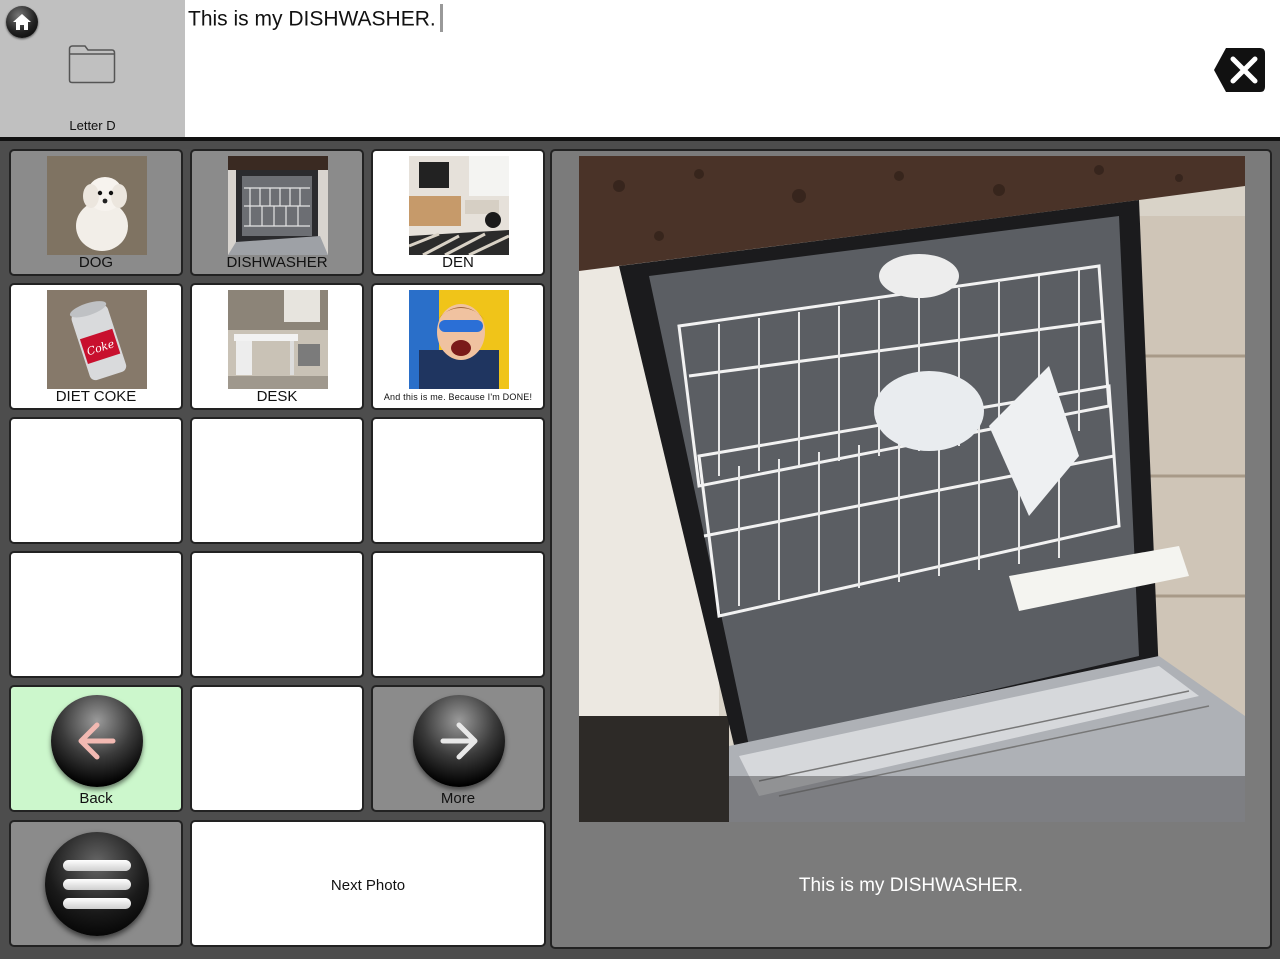 This screenshot has height=959, width=1280. Describe the element at coordinates (97, 741) in the screenshot. I see `back-arrow-icon` at that location.